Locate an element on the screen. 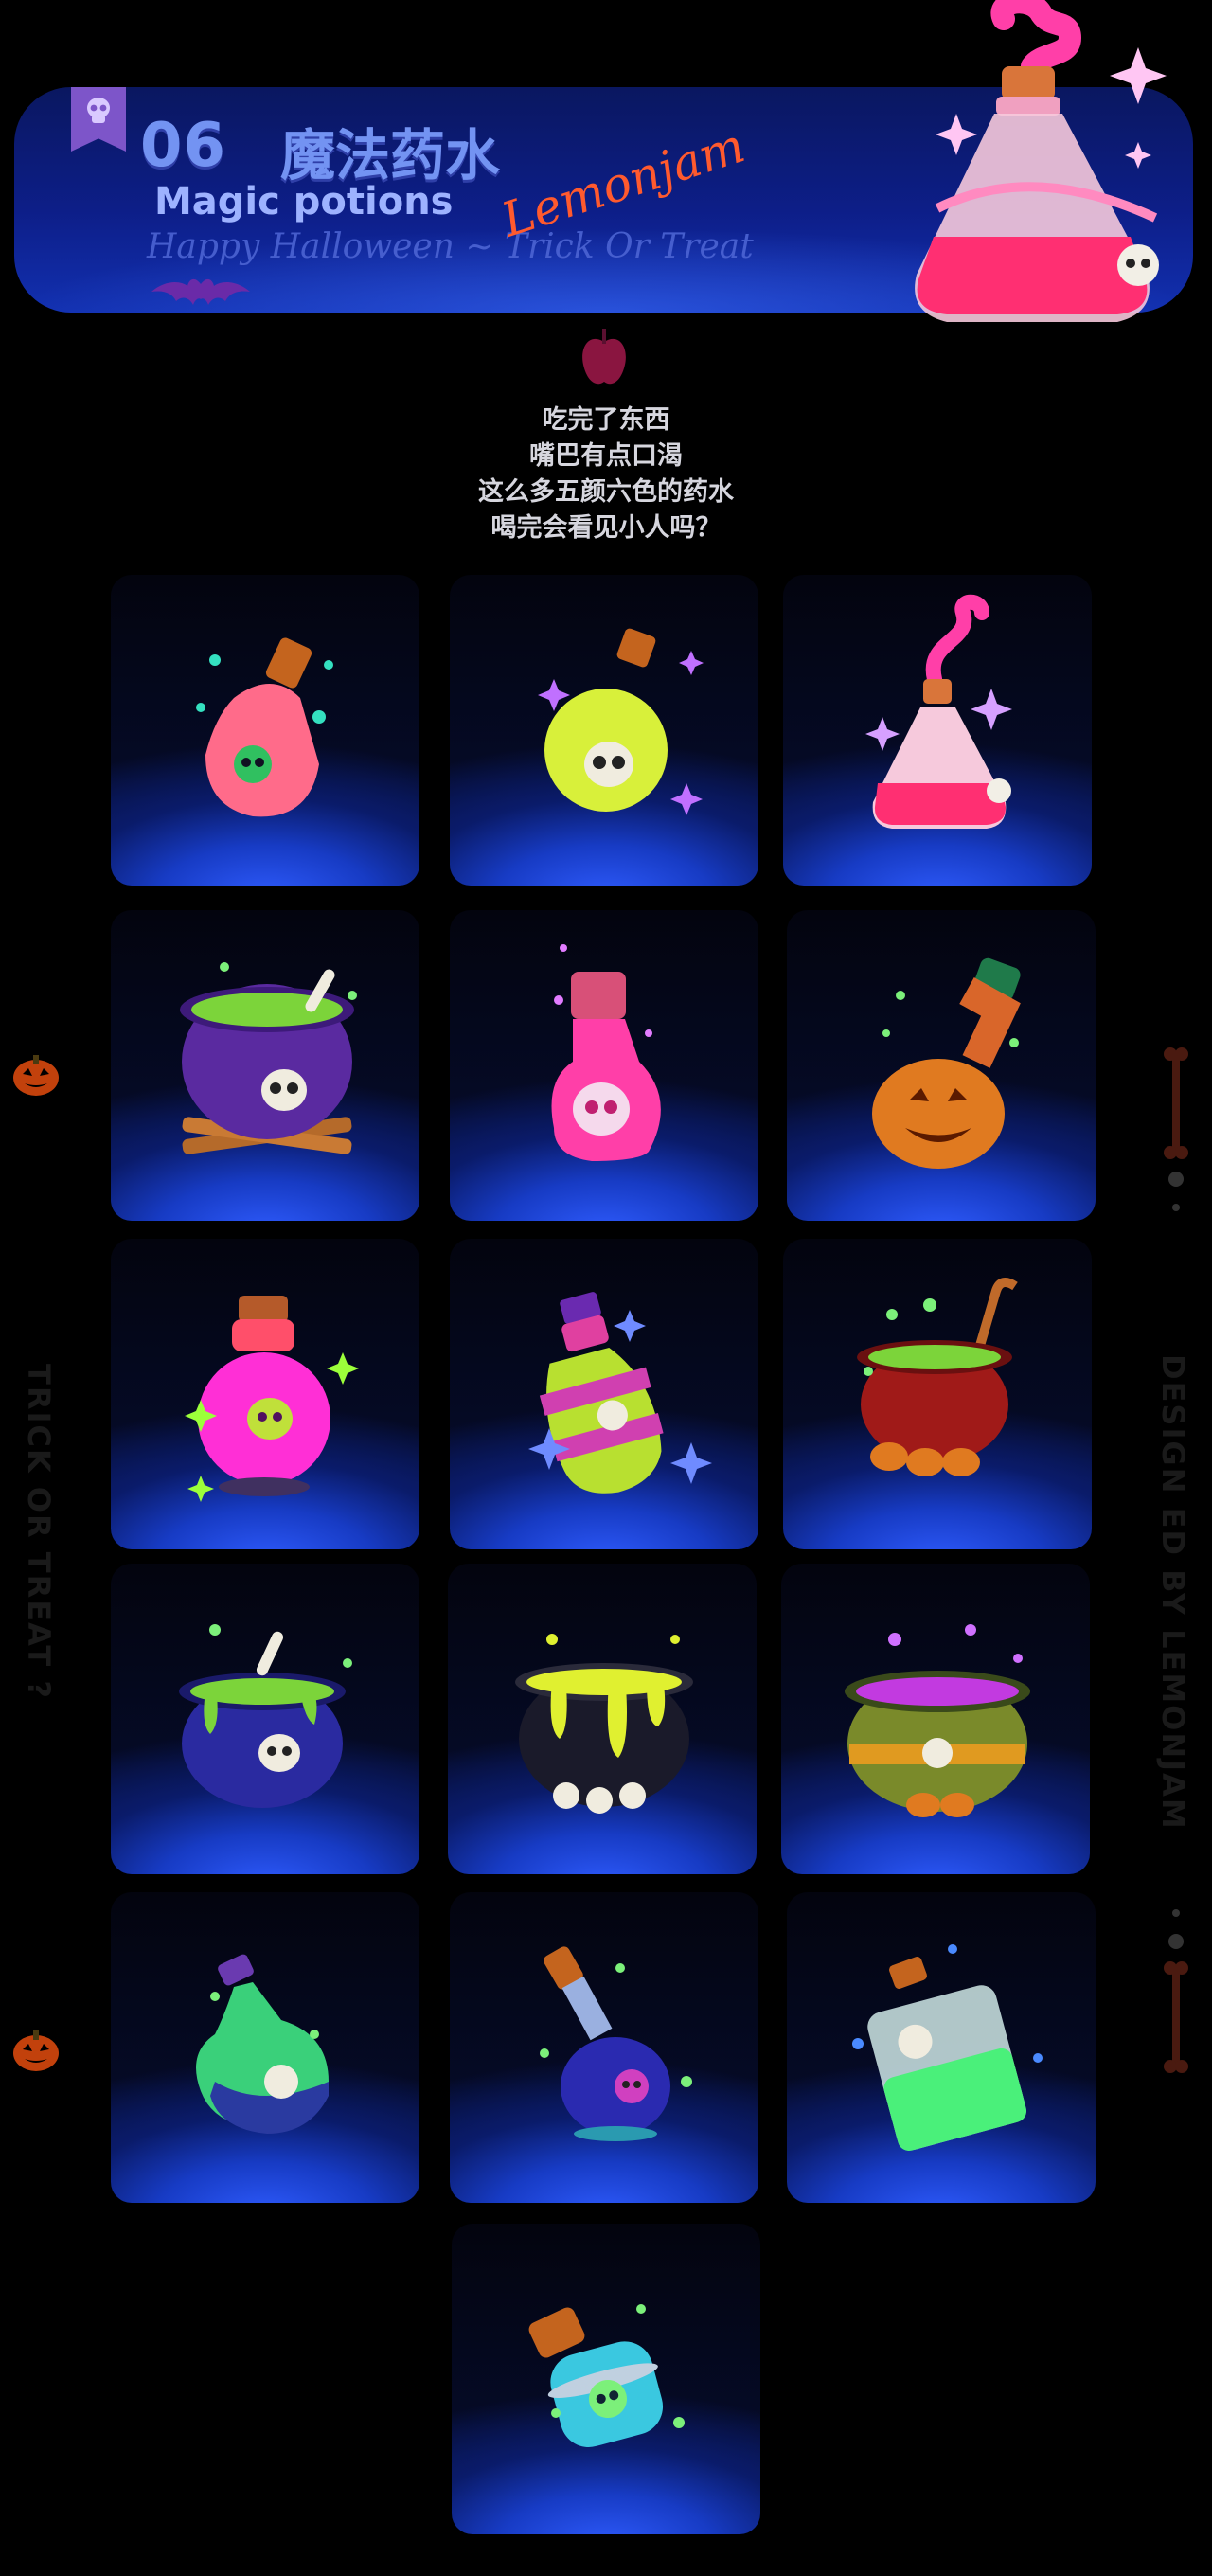 This screenshot has width=1212, height=2576. green-square-bottle-icon is located at coordinates (947, 2048).